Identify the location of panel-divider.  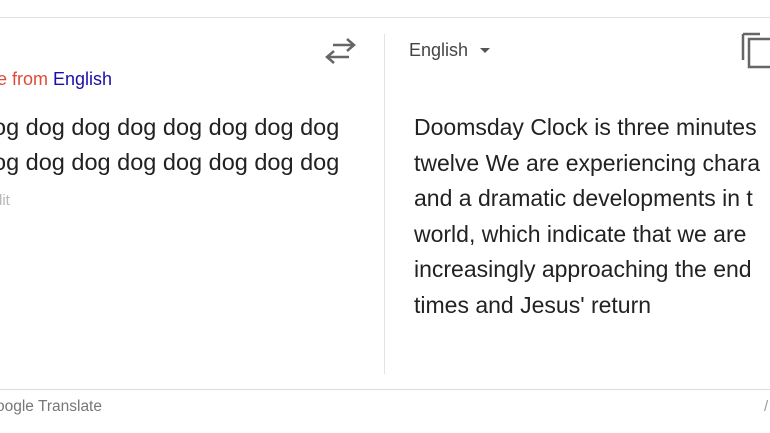
(384, 204).